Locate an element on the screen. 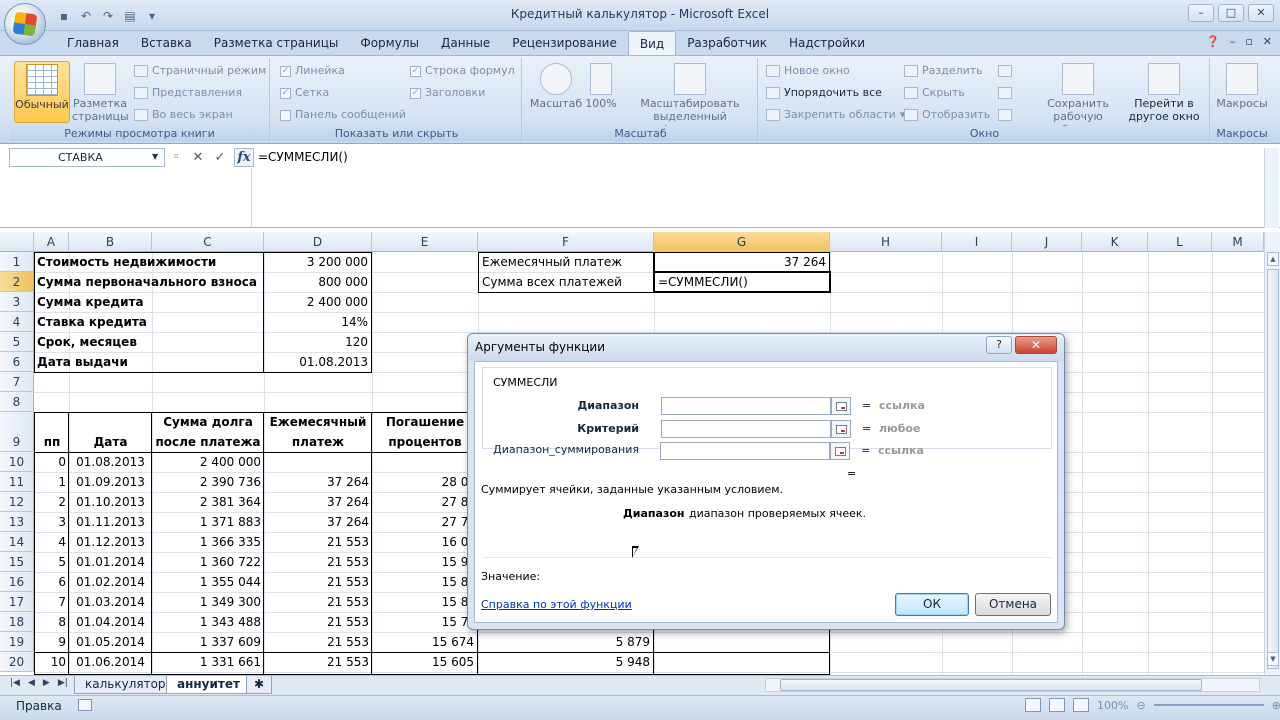 The height and width of the screenshot is (720, 1280). header-debt-line2: после платежа is located at coordinates (208, 442).